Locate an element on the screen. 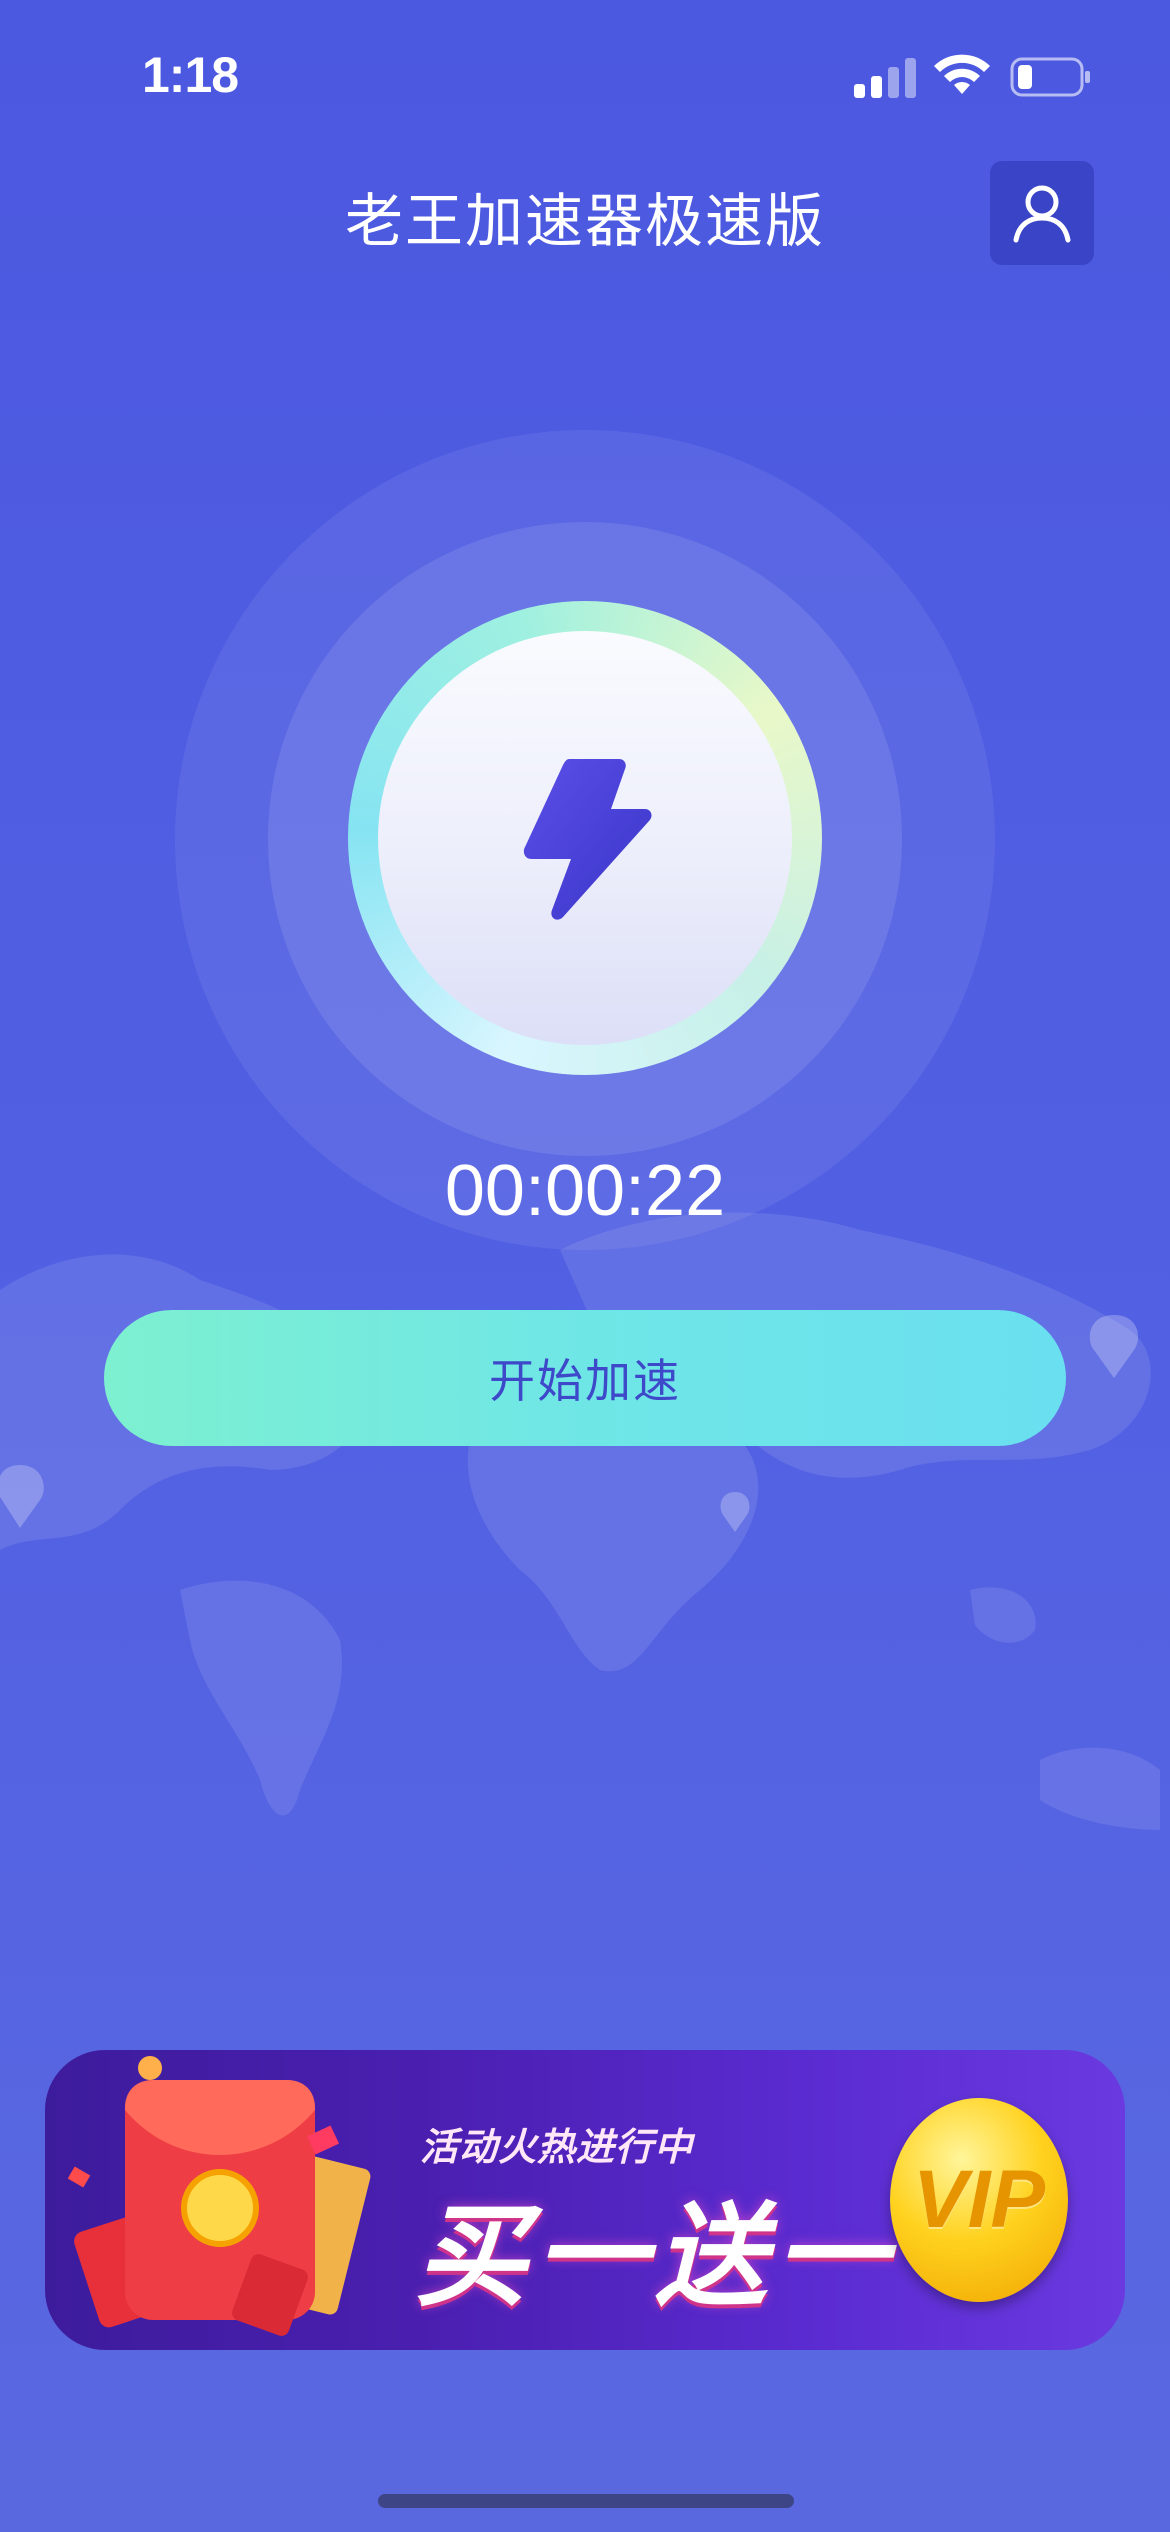  promo-subtitle: 活动火热进行中 is located at coordinates (557, 2147).